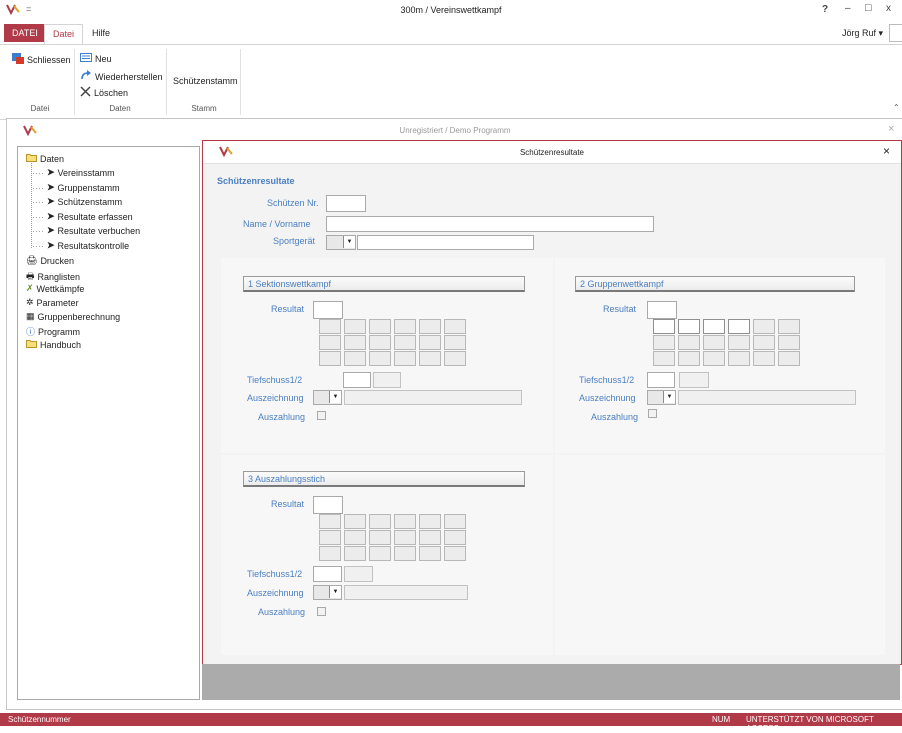 This screenshot has height=733, width=902. Describe the element at coordinates (18, 59) in the screenshot. I see `close-form-icon` at that location.